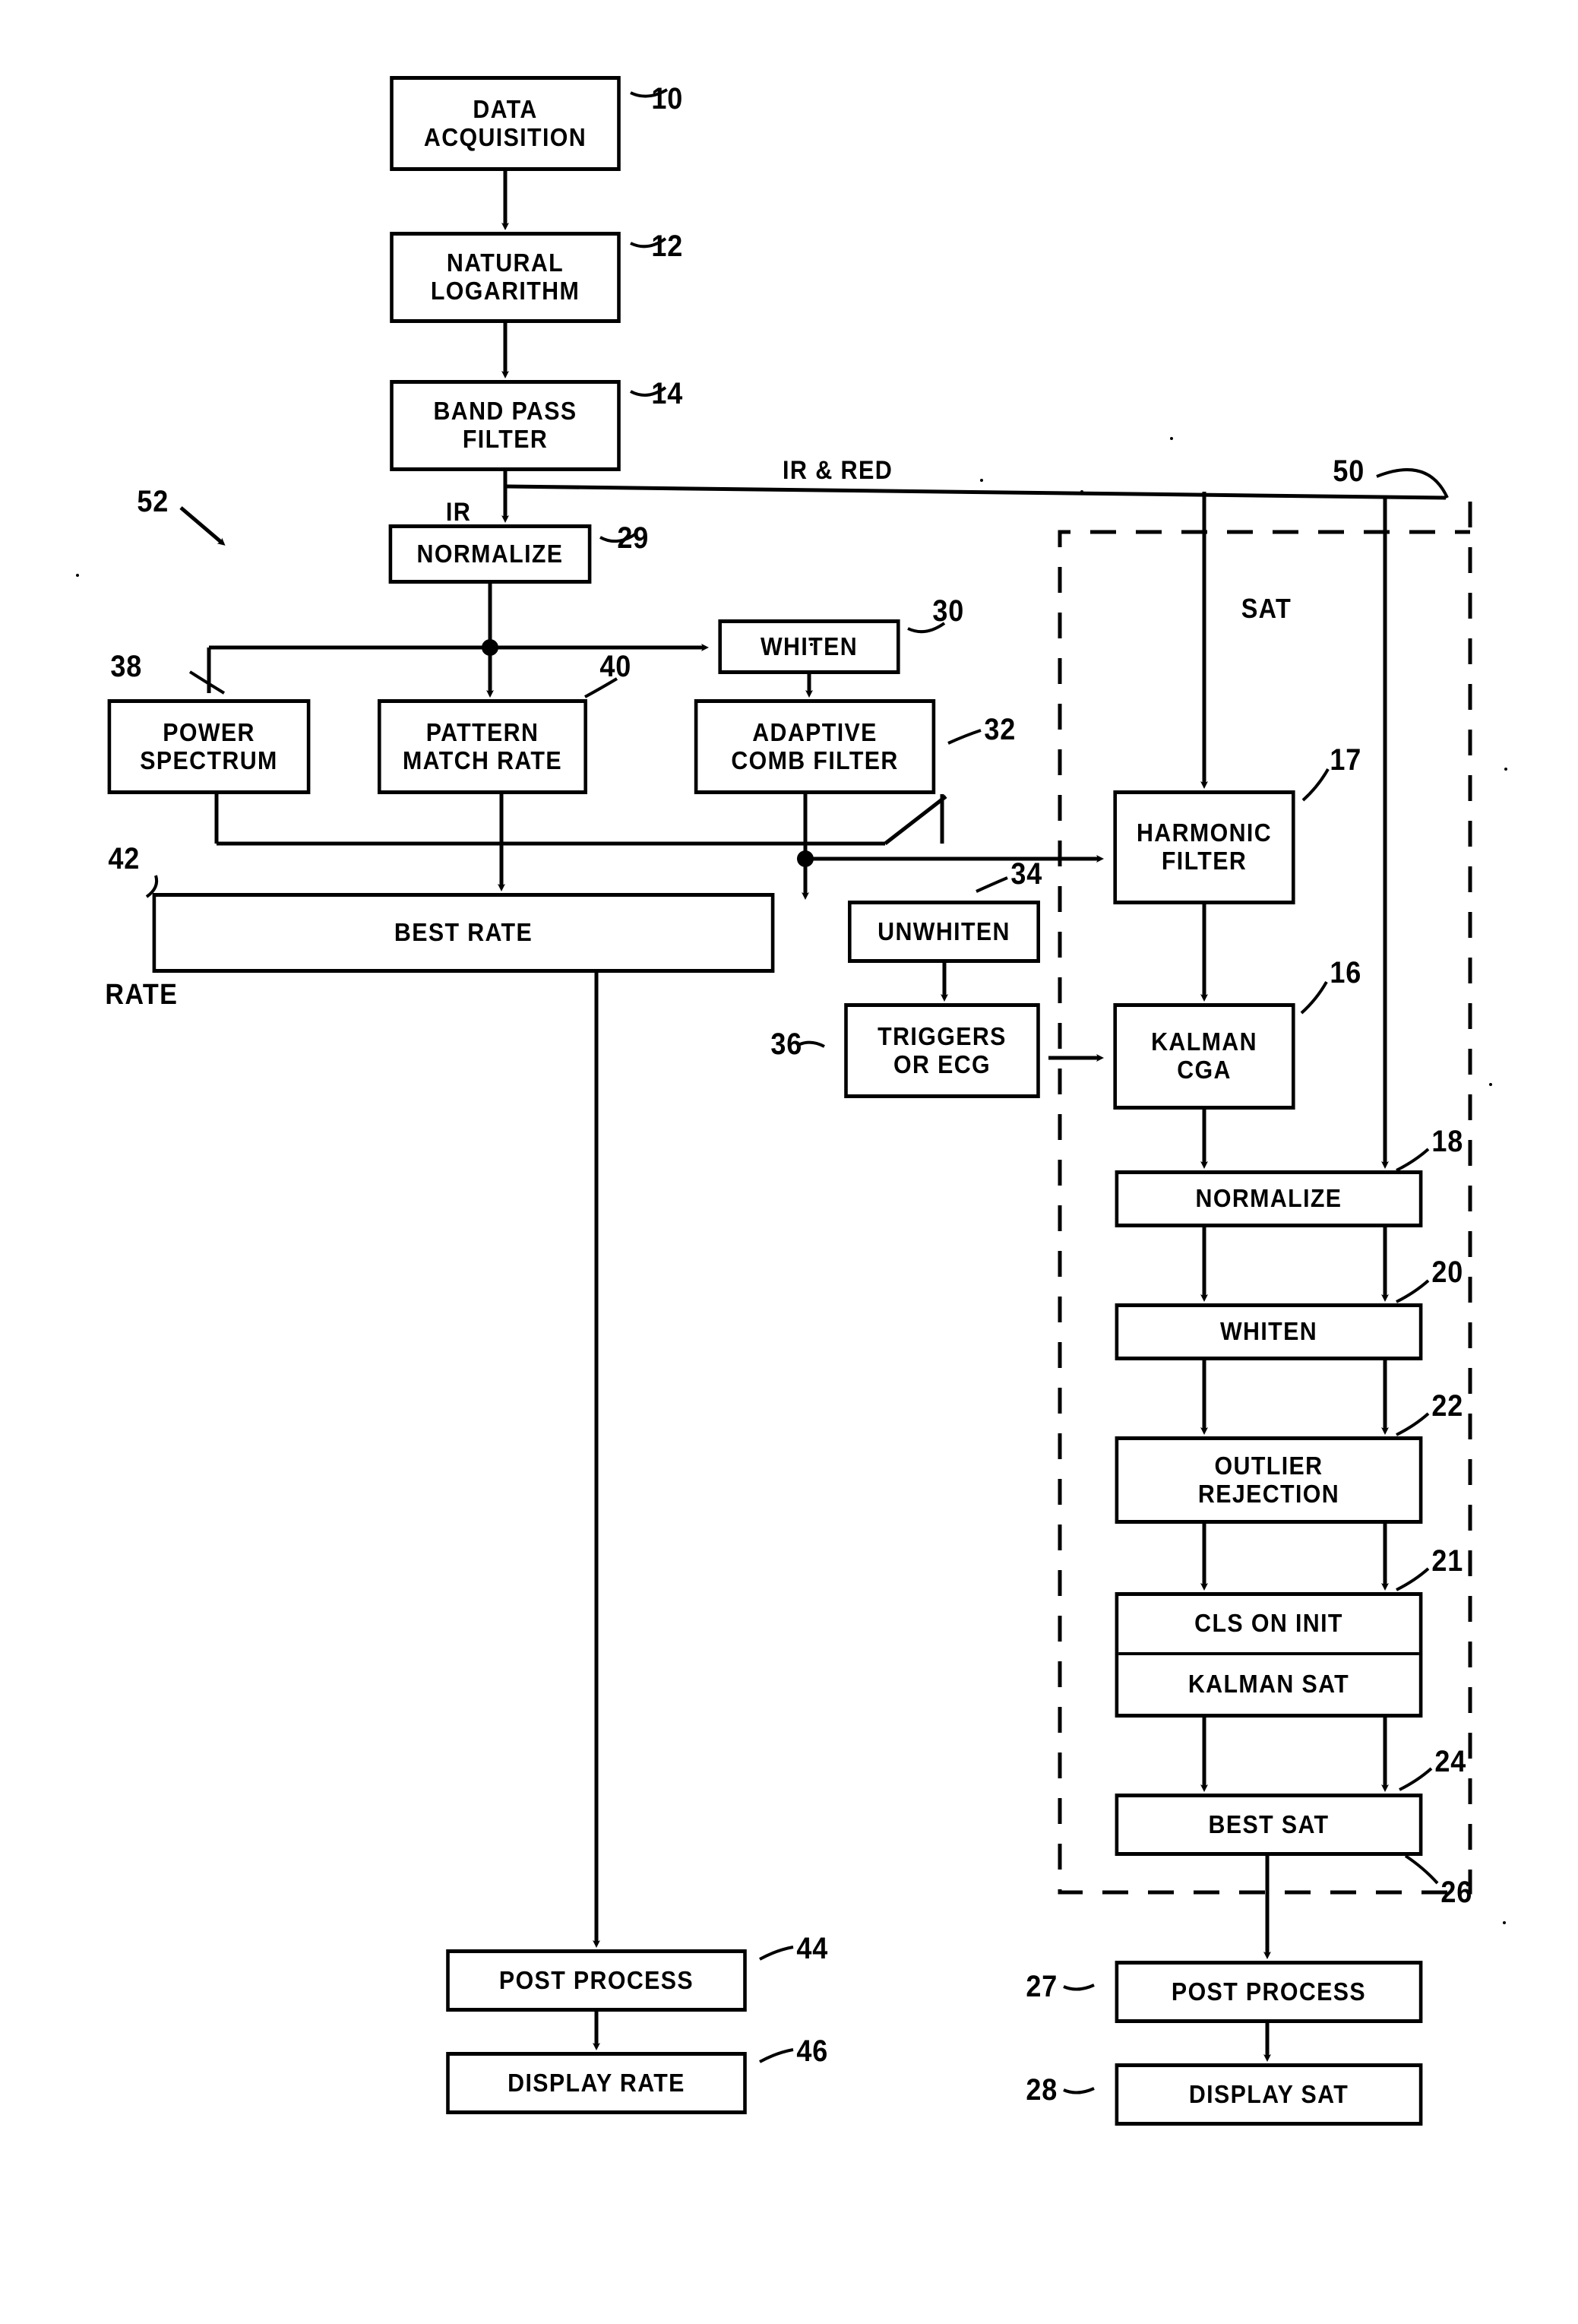 The height and width of the screenshot is (2324, 1578). What do you see at coordinates (812, 2051) in the screenshot?
I see `ref-numeral-46: 46` at bounding box center [812, 2051].